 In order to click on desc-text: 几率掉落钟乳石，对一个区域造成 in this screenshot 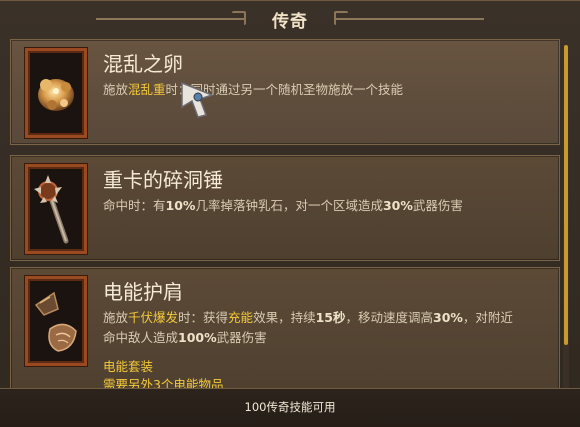, I will do `click(289, 205)`.